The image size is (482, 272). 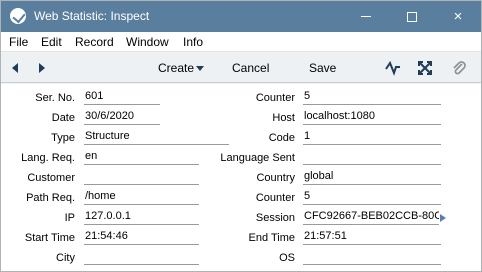 What do you see at coordinates (281, 138) in the screenshot?
I see `code-label: Code` at bounding box center [281, 138].